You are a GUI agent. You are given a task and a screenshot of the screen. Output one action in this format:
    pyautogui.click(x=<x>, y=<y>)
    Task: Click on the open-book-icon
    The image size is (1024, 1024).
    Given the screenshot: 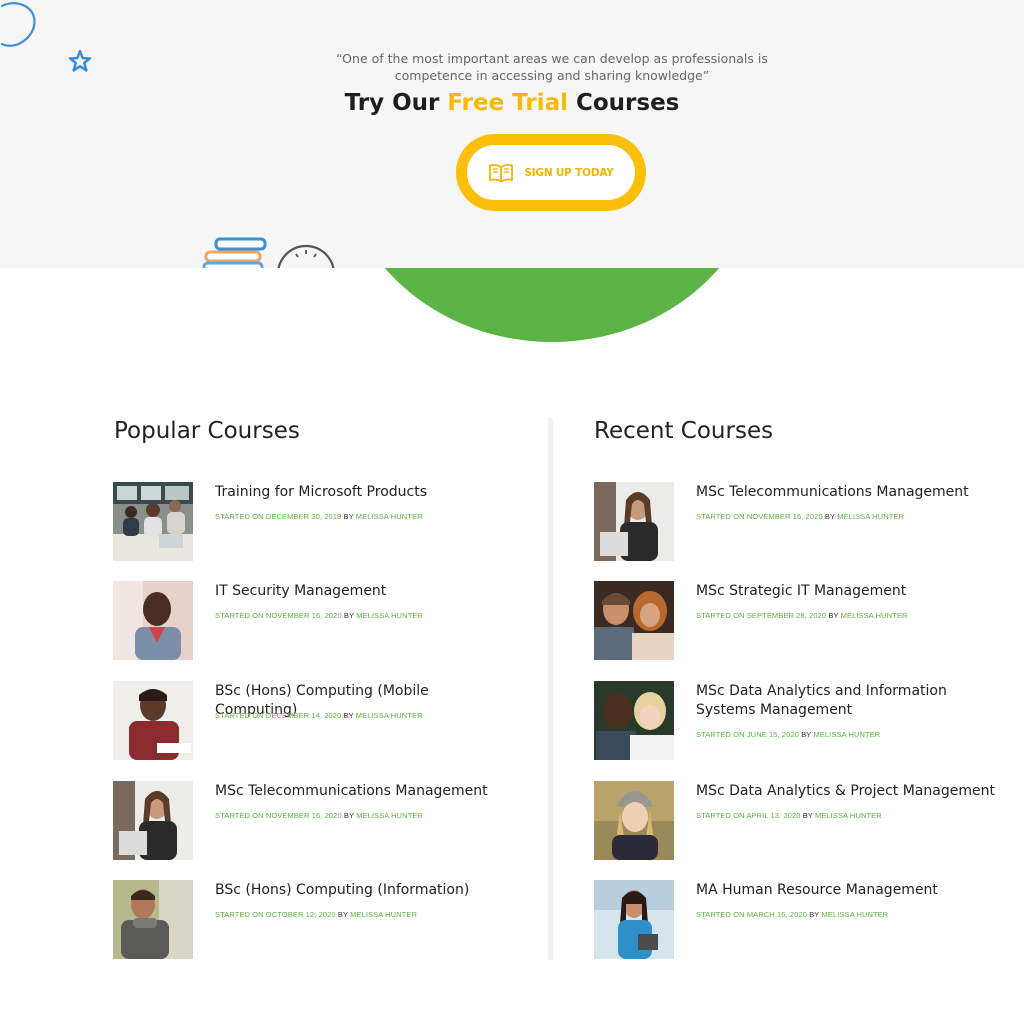 What is the action you would take?
    pyautogui.click(x=501, y=172)
    